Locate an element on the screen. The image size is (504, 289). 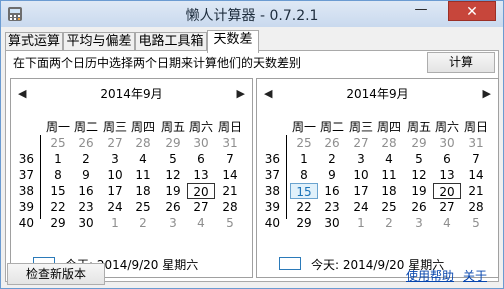
check-update-button: 检查新版本 is located at coordinates (56, 274).